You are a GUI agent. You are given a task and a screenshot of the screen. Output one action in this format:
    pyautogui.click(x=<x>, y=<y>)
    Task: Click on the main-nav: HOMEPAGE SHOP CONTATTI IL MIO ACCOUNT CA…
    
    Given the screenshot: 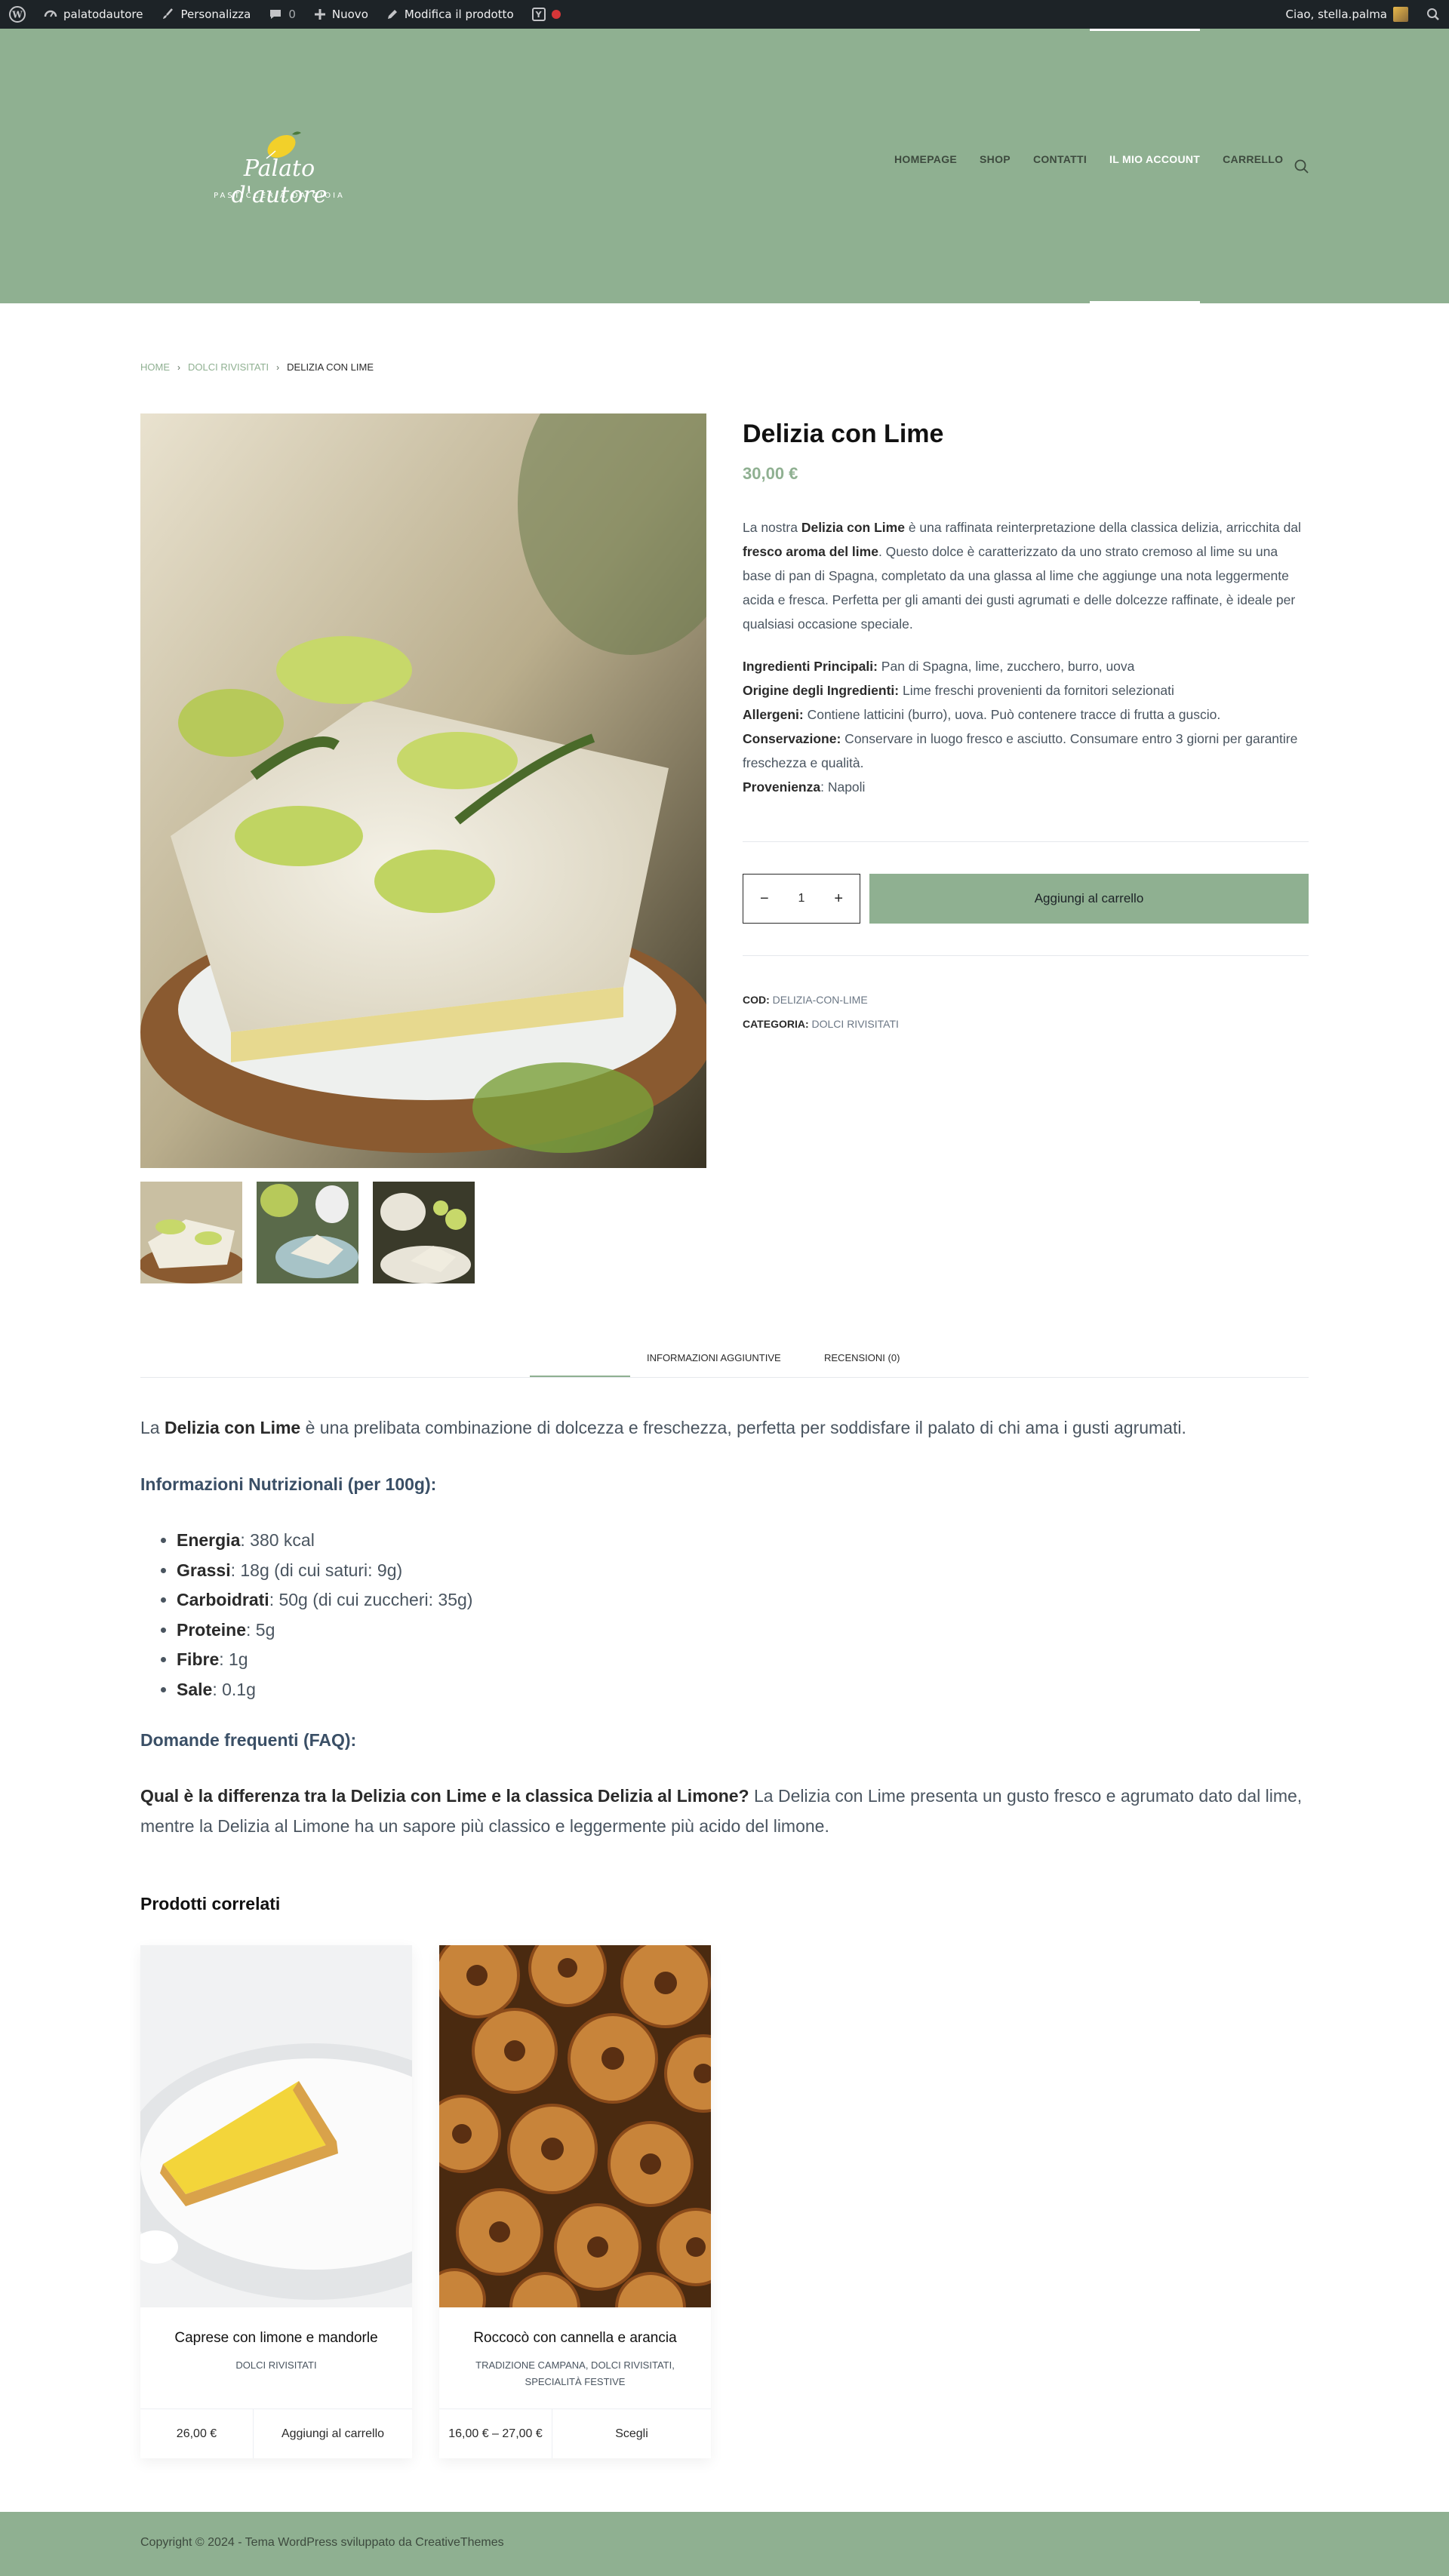 What is the action you would take?
    pyautogui.click(x=1088, y=159)
    